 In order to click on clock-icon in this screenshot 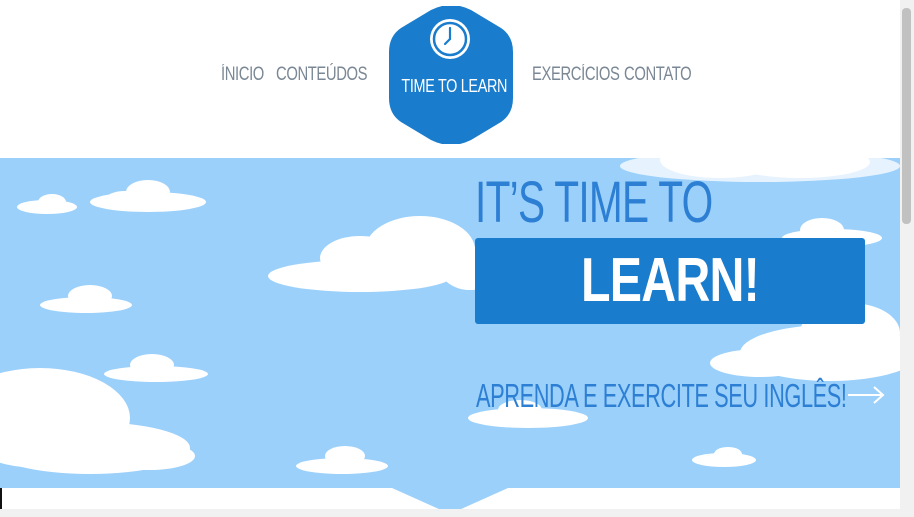, I will do `click(450, 39)`.